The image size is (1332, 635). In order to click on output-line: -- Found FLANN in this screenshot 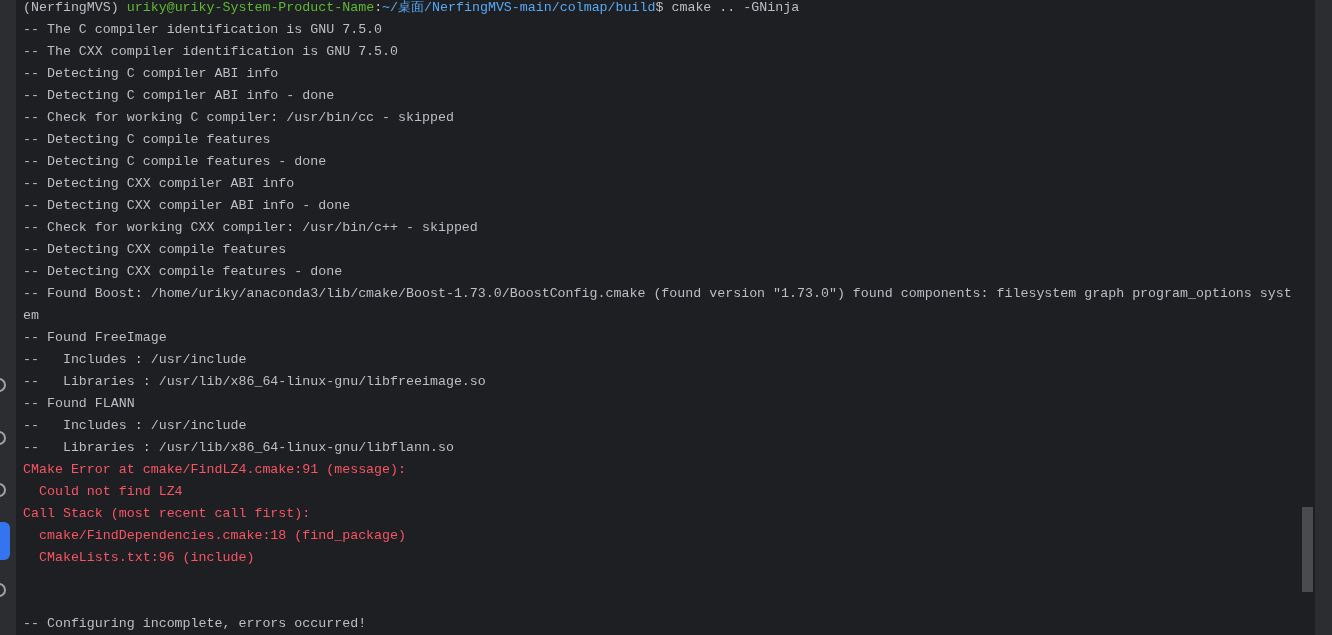, I will do `click(79, 403)`.